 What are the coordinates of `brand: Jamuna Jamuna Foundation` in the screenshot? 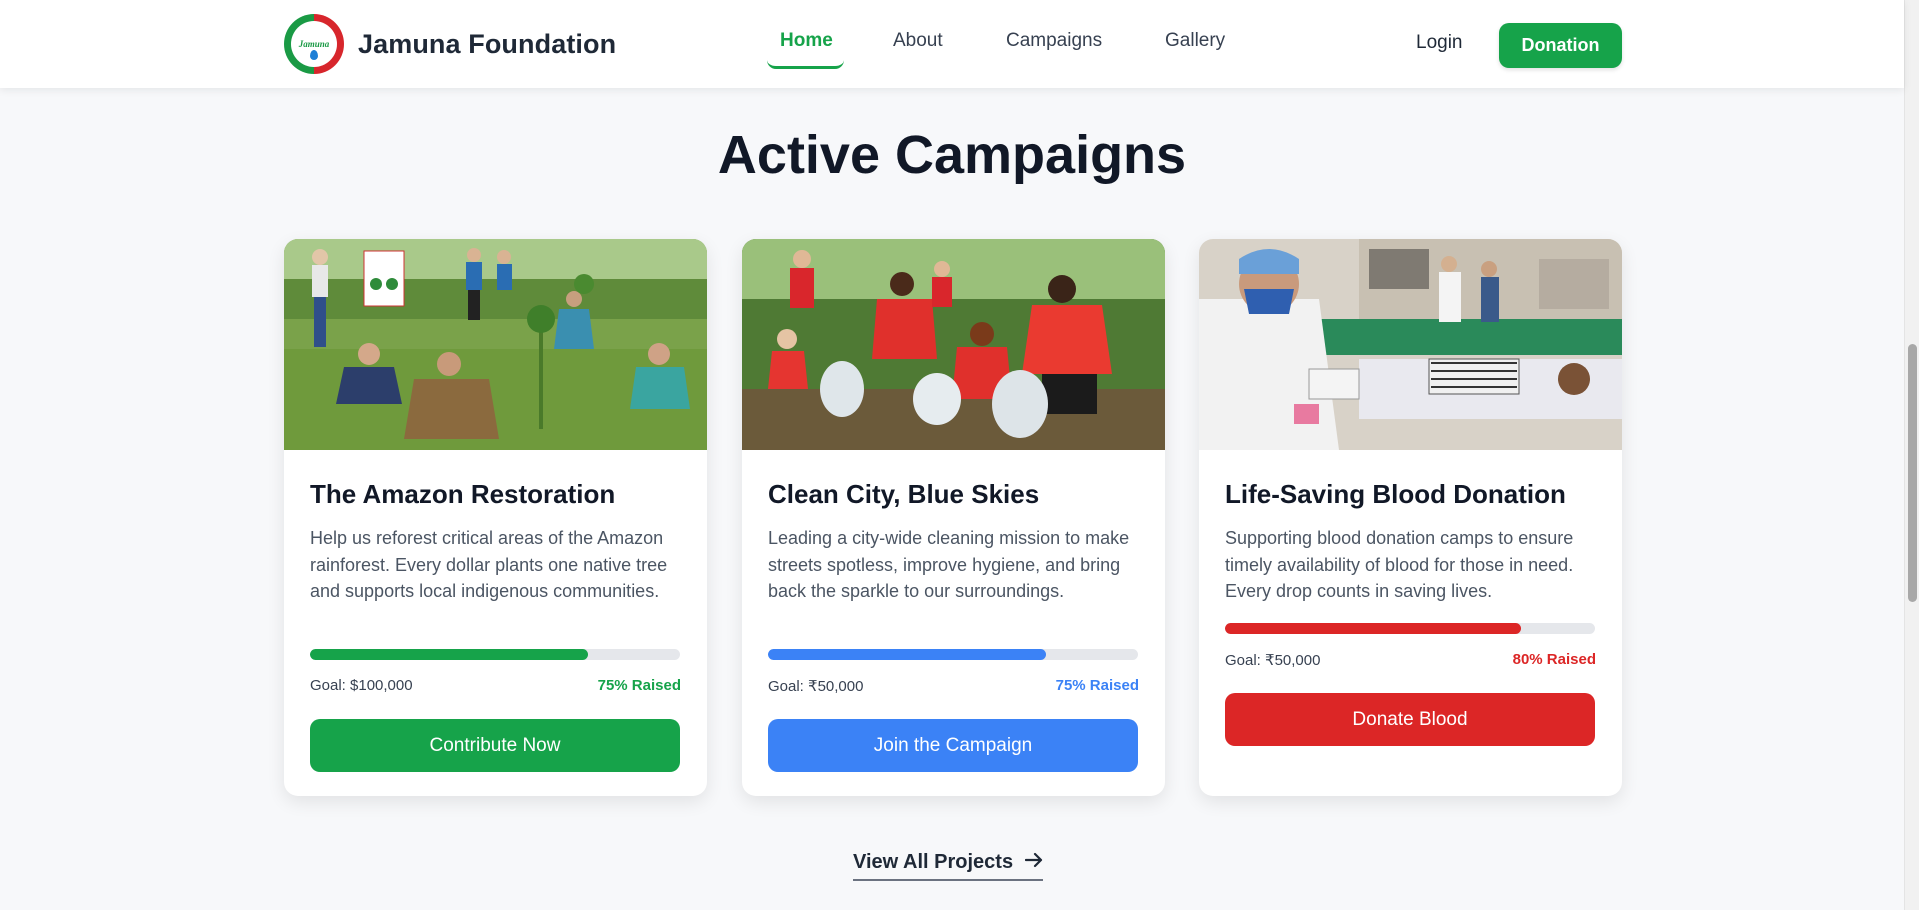 It's located at (450, 44).